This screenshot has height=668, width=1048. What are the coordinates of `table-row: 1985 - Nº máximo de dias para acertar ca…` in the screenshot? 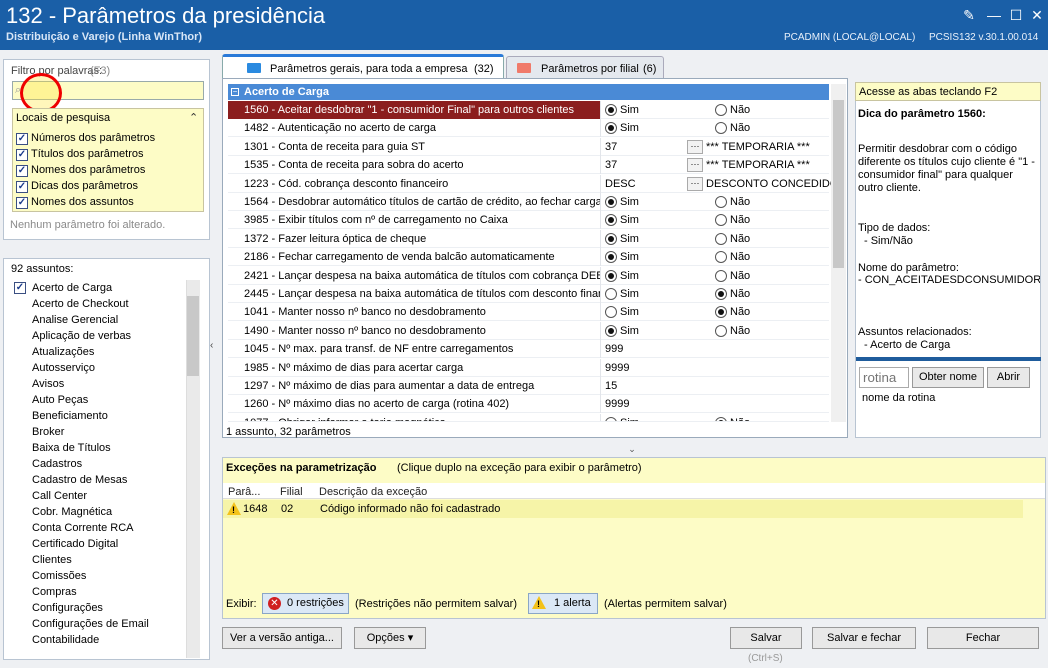 It's located at (528, 367).